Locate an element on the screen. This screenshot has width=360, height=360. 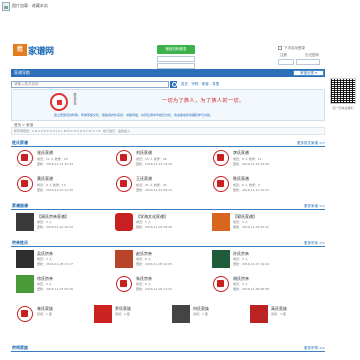
section-title: 宗亲姓氏 is located at coordinates (20, 242).